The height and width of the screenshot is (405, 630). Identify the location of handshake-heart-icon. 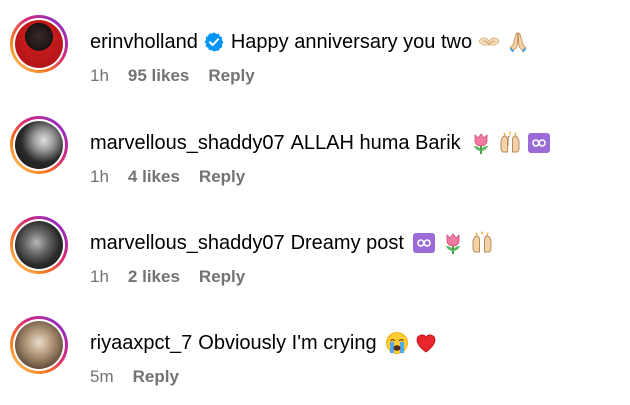
(489, 42).